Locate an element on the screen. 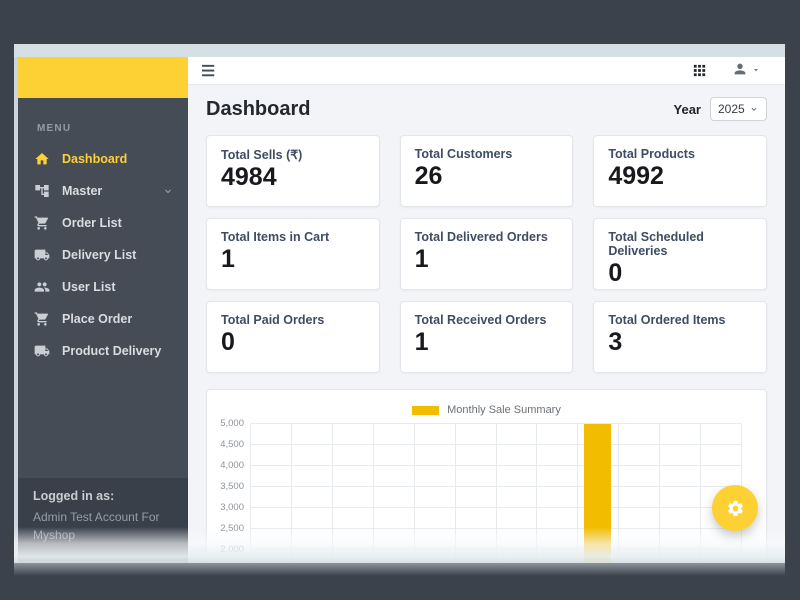  user-menu-button is located at coordinates (746, 70).